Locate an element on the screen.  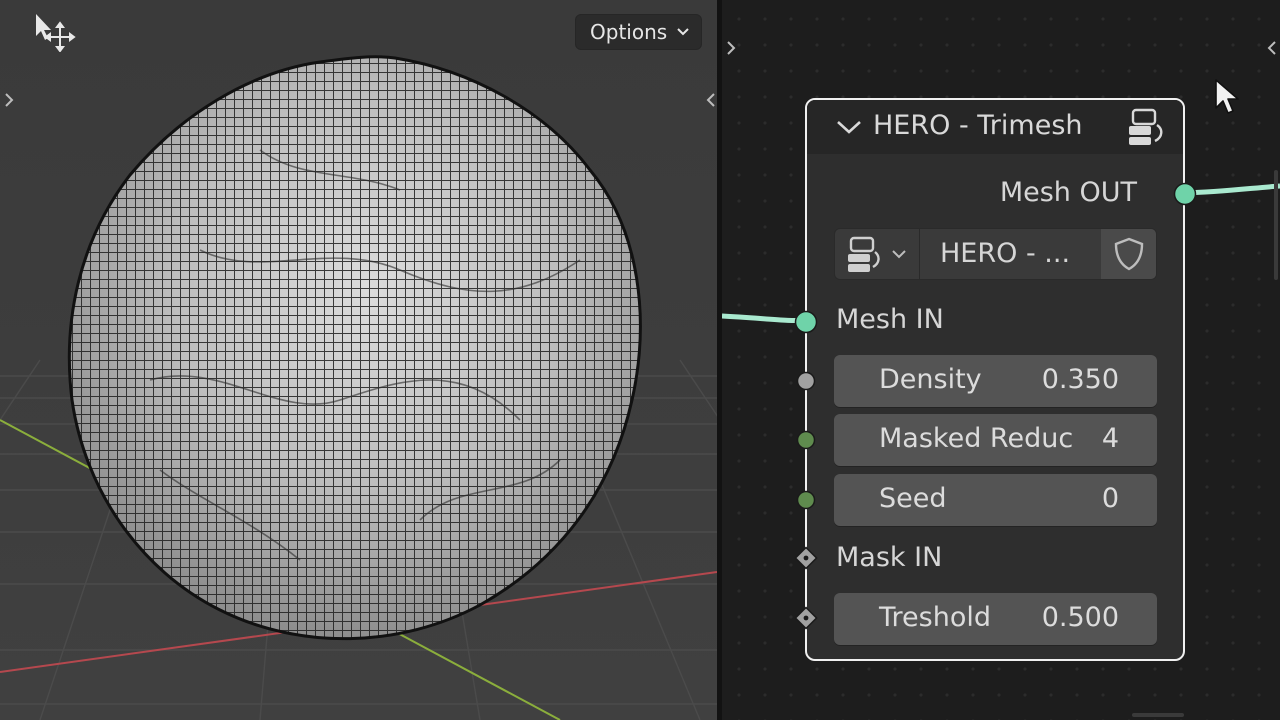
density-label: Density is located at coordinates (930, 379).